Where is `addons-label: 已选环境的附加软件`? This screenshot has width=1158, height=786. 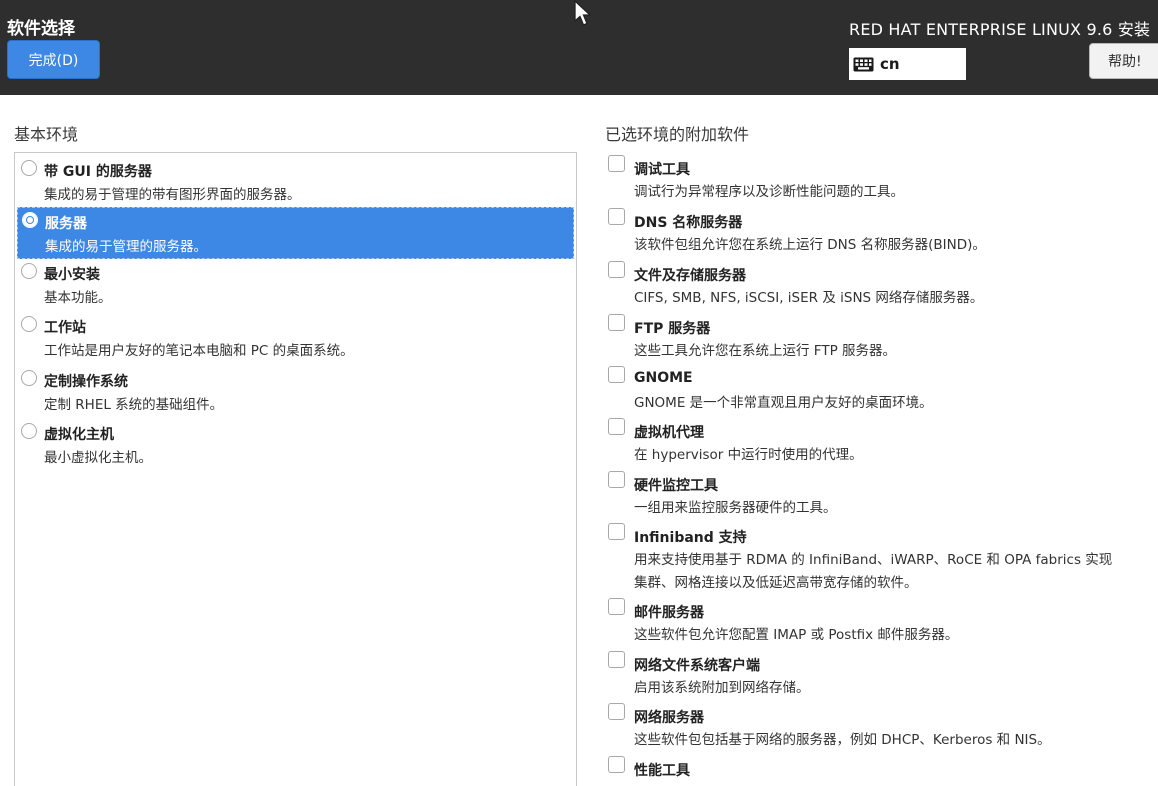
addons-label: 已选环境的附加软件 is located at coordinates (677, 134).